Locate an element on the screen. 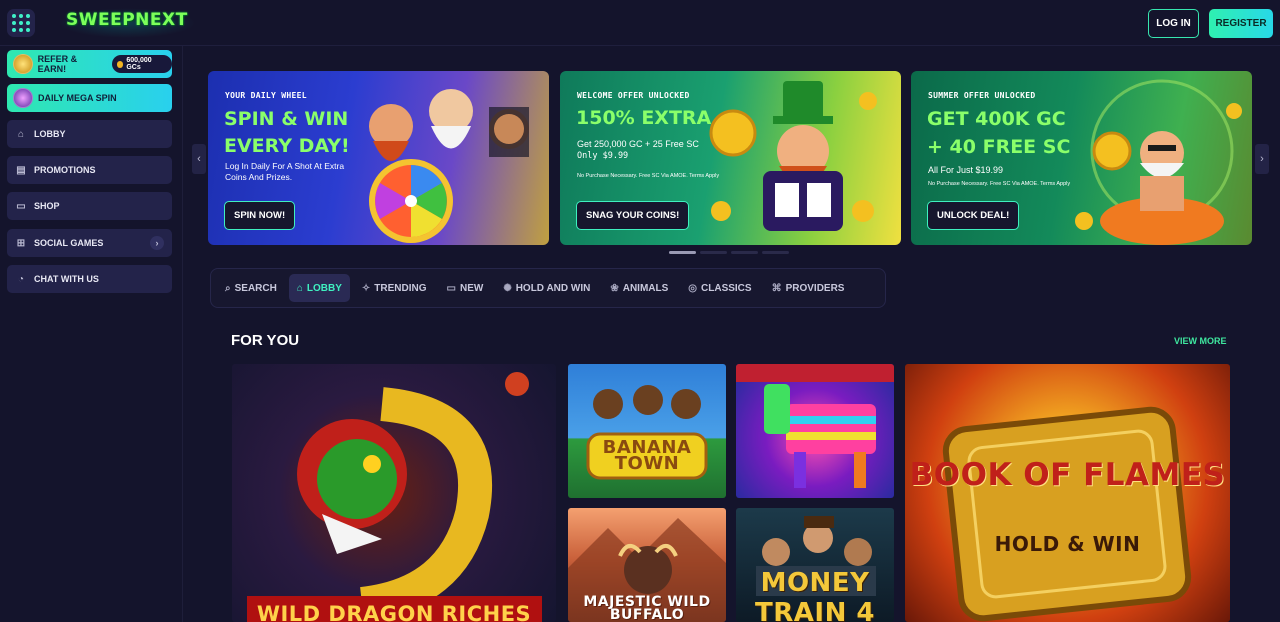  shop-icon: ▭ is located at coordinates (21, 206).